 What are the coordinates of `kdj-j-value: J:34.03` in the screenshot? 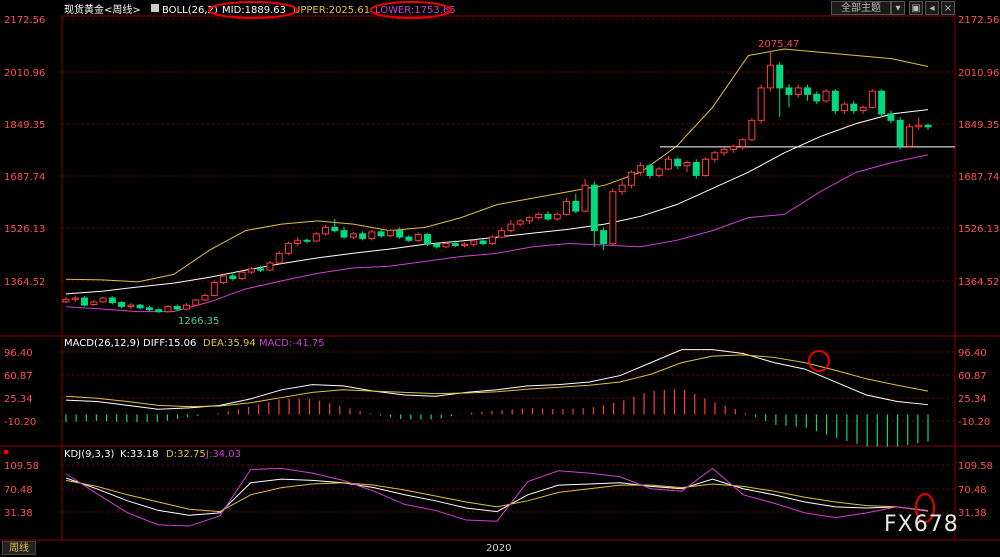 It's located at (223, 454).